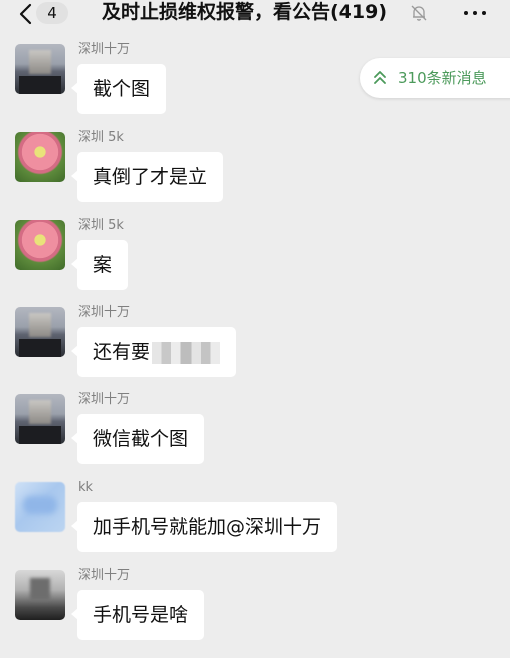 This screenshot has width=510, height=658. I want to click on message-item: kk 加手机号就能加@深圳十万, so click(255, 525).